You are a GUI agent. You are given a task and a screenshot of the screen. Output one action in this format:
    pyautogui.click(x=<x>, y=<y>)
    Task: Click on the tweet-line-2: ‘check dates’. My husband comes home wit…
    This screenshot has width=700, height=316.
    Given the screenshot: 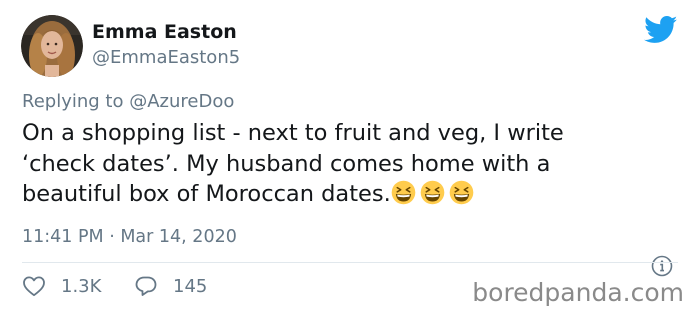 What is the action you would take?
    pyautogui.click(x=286, y=163)
    